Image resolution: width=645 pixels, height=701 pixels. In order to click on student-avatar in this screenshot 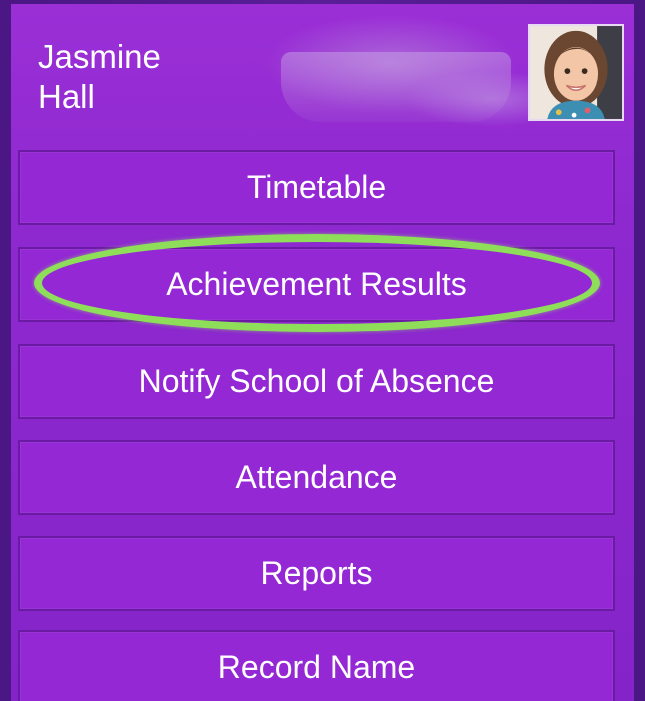, I will do `click(576, 72)`.